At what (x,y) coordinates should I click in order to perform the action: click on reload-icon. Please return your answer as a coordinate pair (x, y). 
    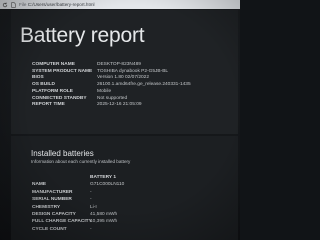
    Looking at the image, I should click on (4, 4).